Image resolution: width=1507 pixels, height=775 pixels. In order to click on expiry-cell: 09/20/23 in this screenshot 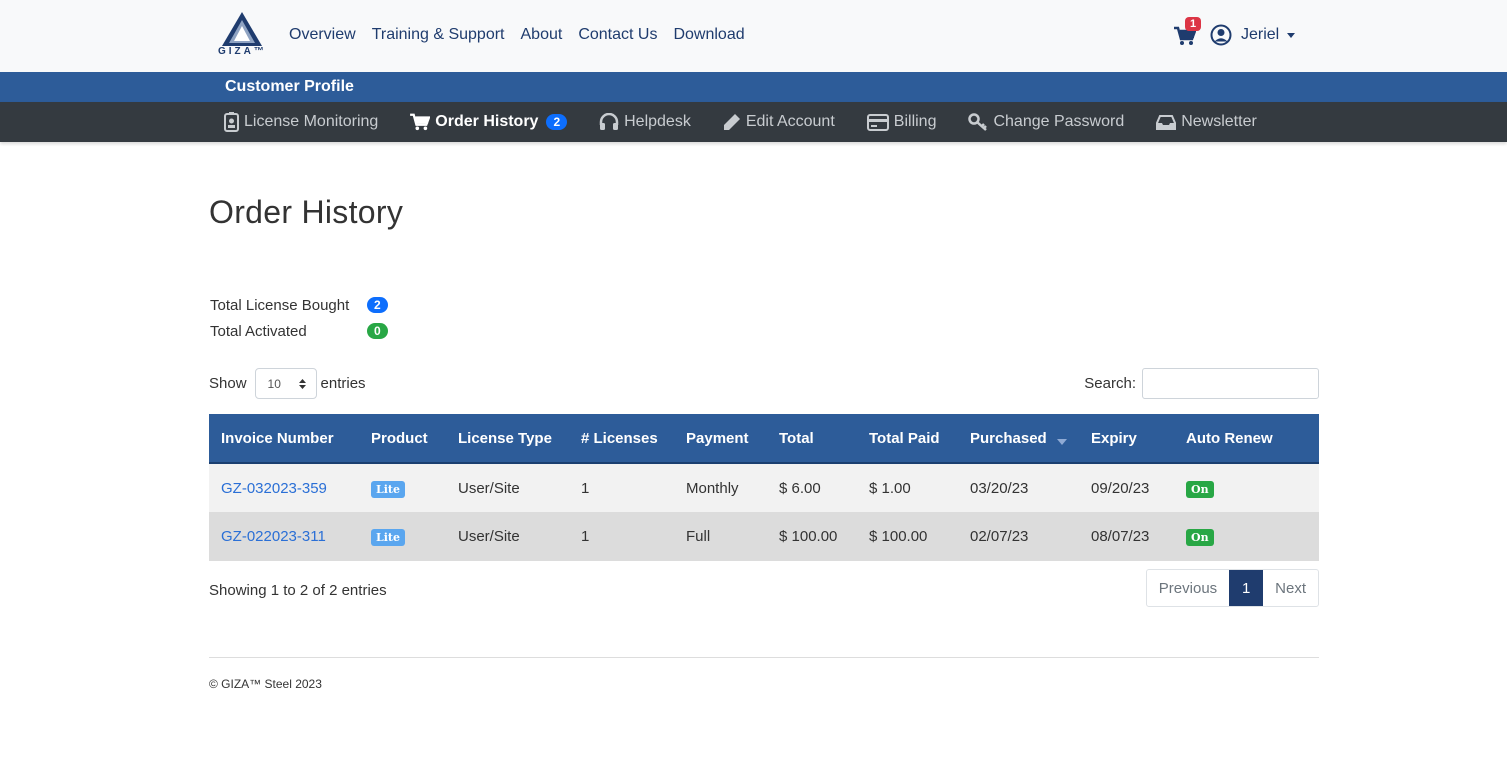, I will do `click(1120, 488)`.